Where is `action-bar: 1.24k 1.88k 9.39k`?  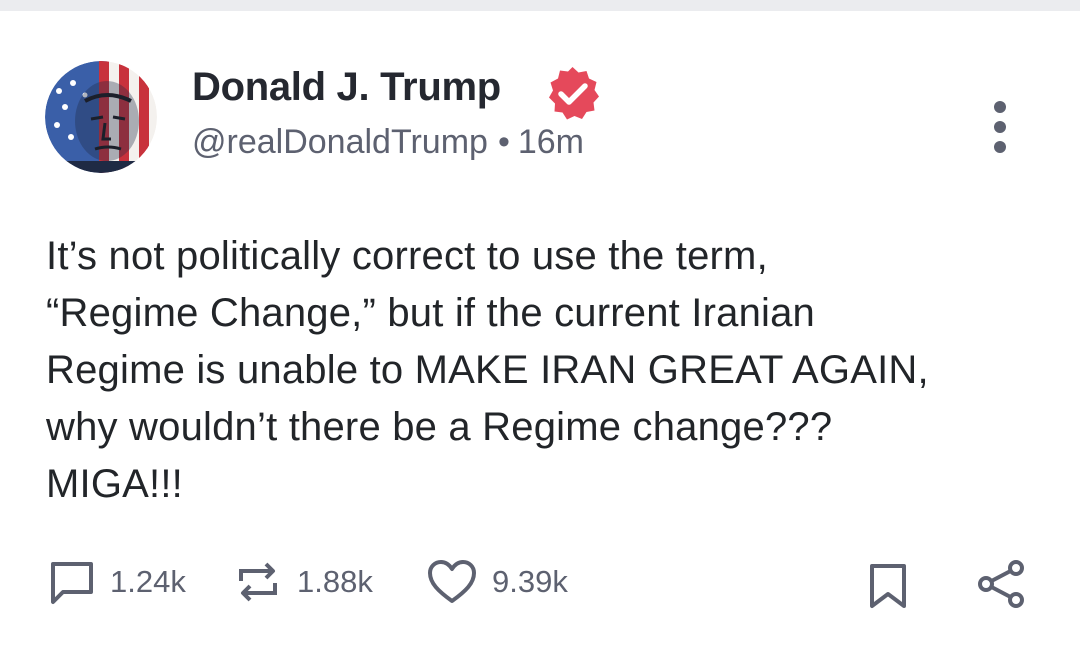 action-bar: 1.24k 1.88k 9.39k is located at coordinates (540, 582).